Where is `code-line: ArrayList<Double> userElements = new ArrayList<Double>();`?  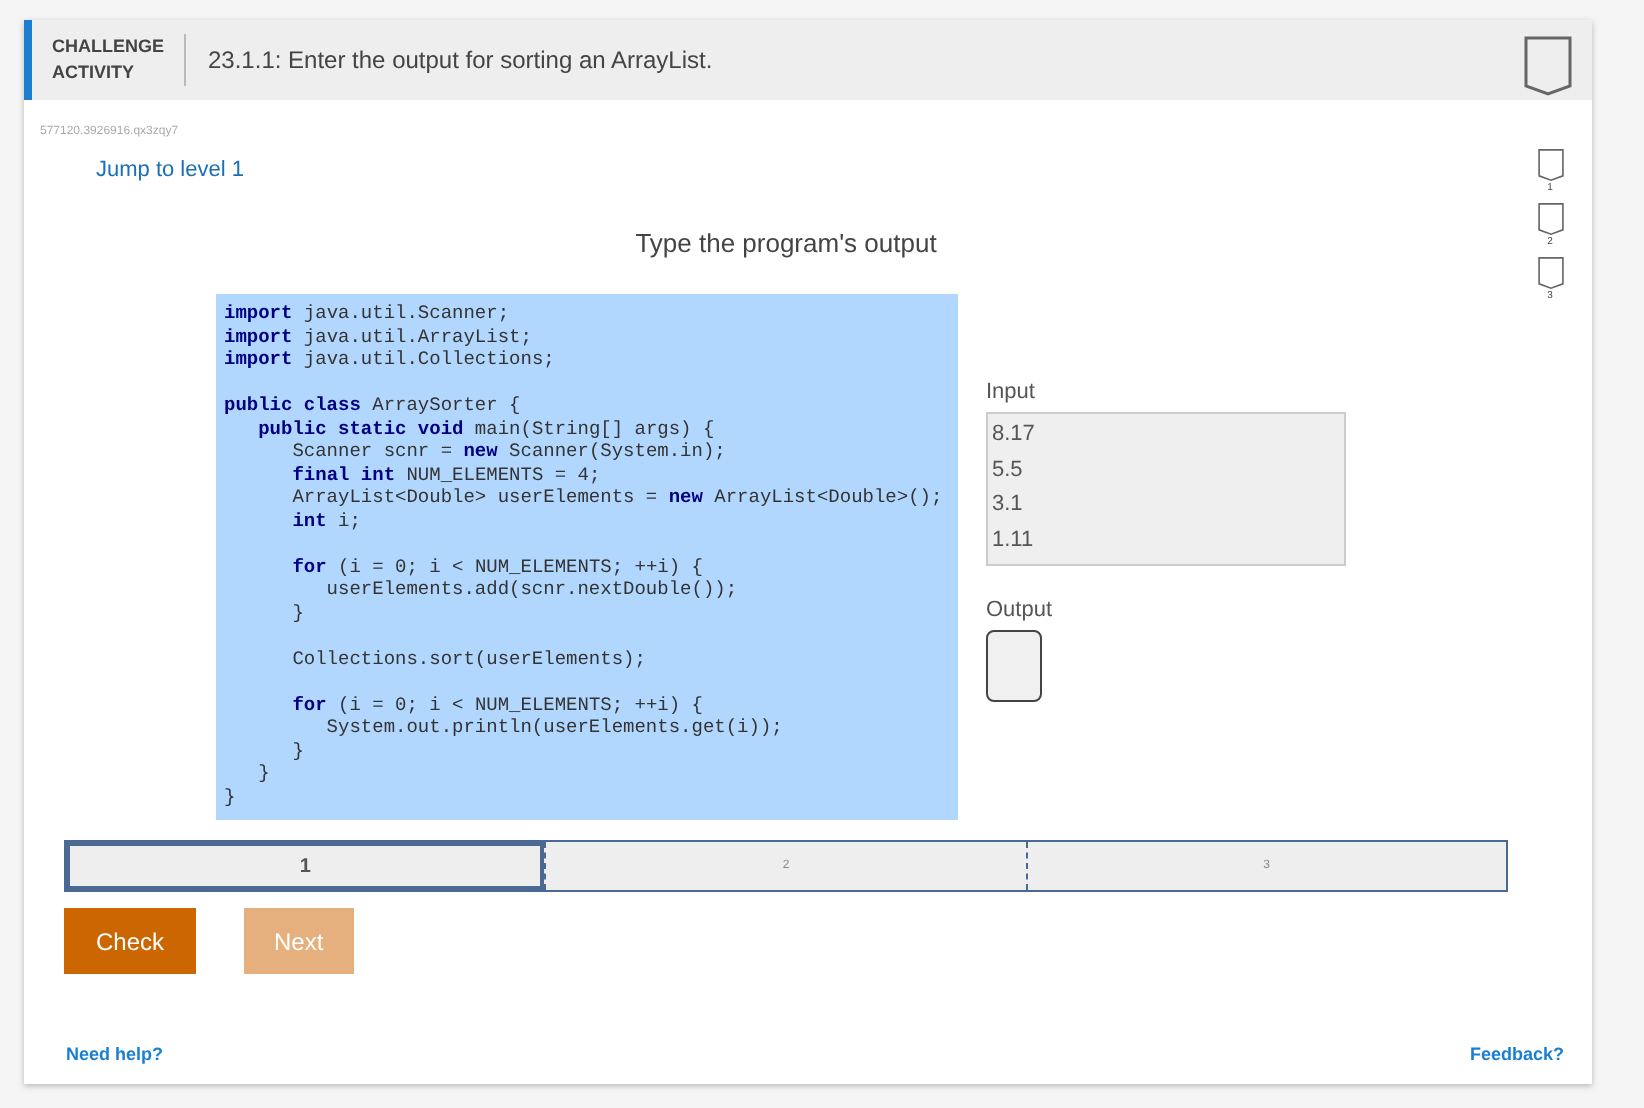
code-line: ArrayList<Double> userElements = new ArrayList<Double>(); is located at coordinates (617, 497).